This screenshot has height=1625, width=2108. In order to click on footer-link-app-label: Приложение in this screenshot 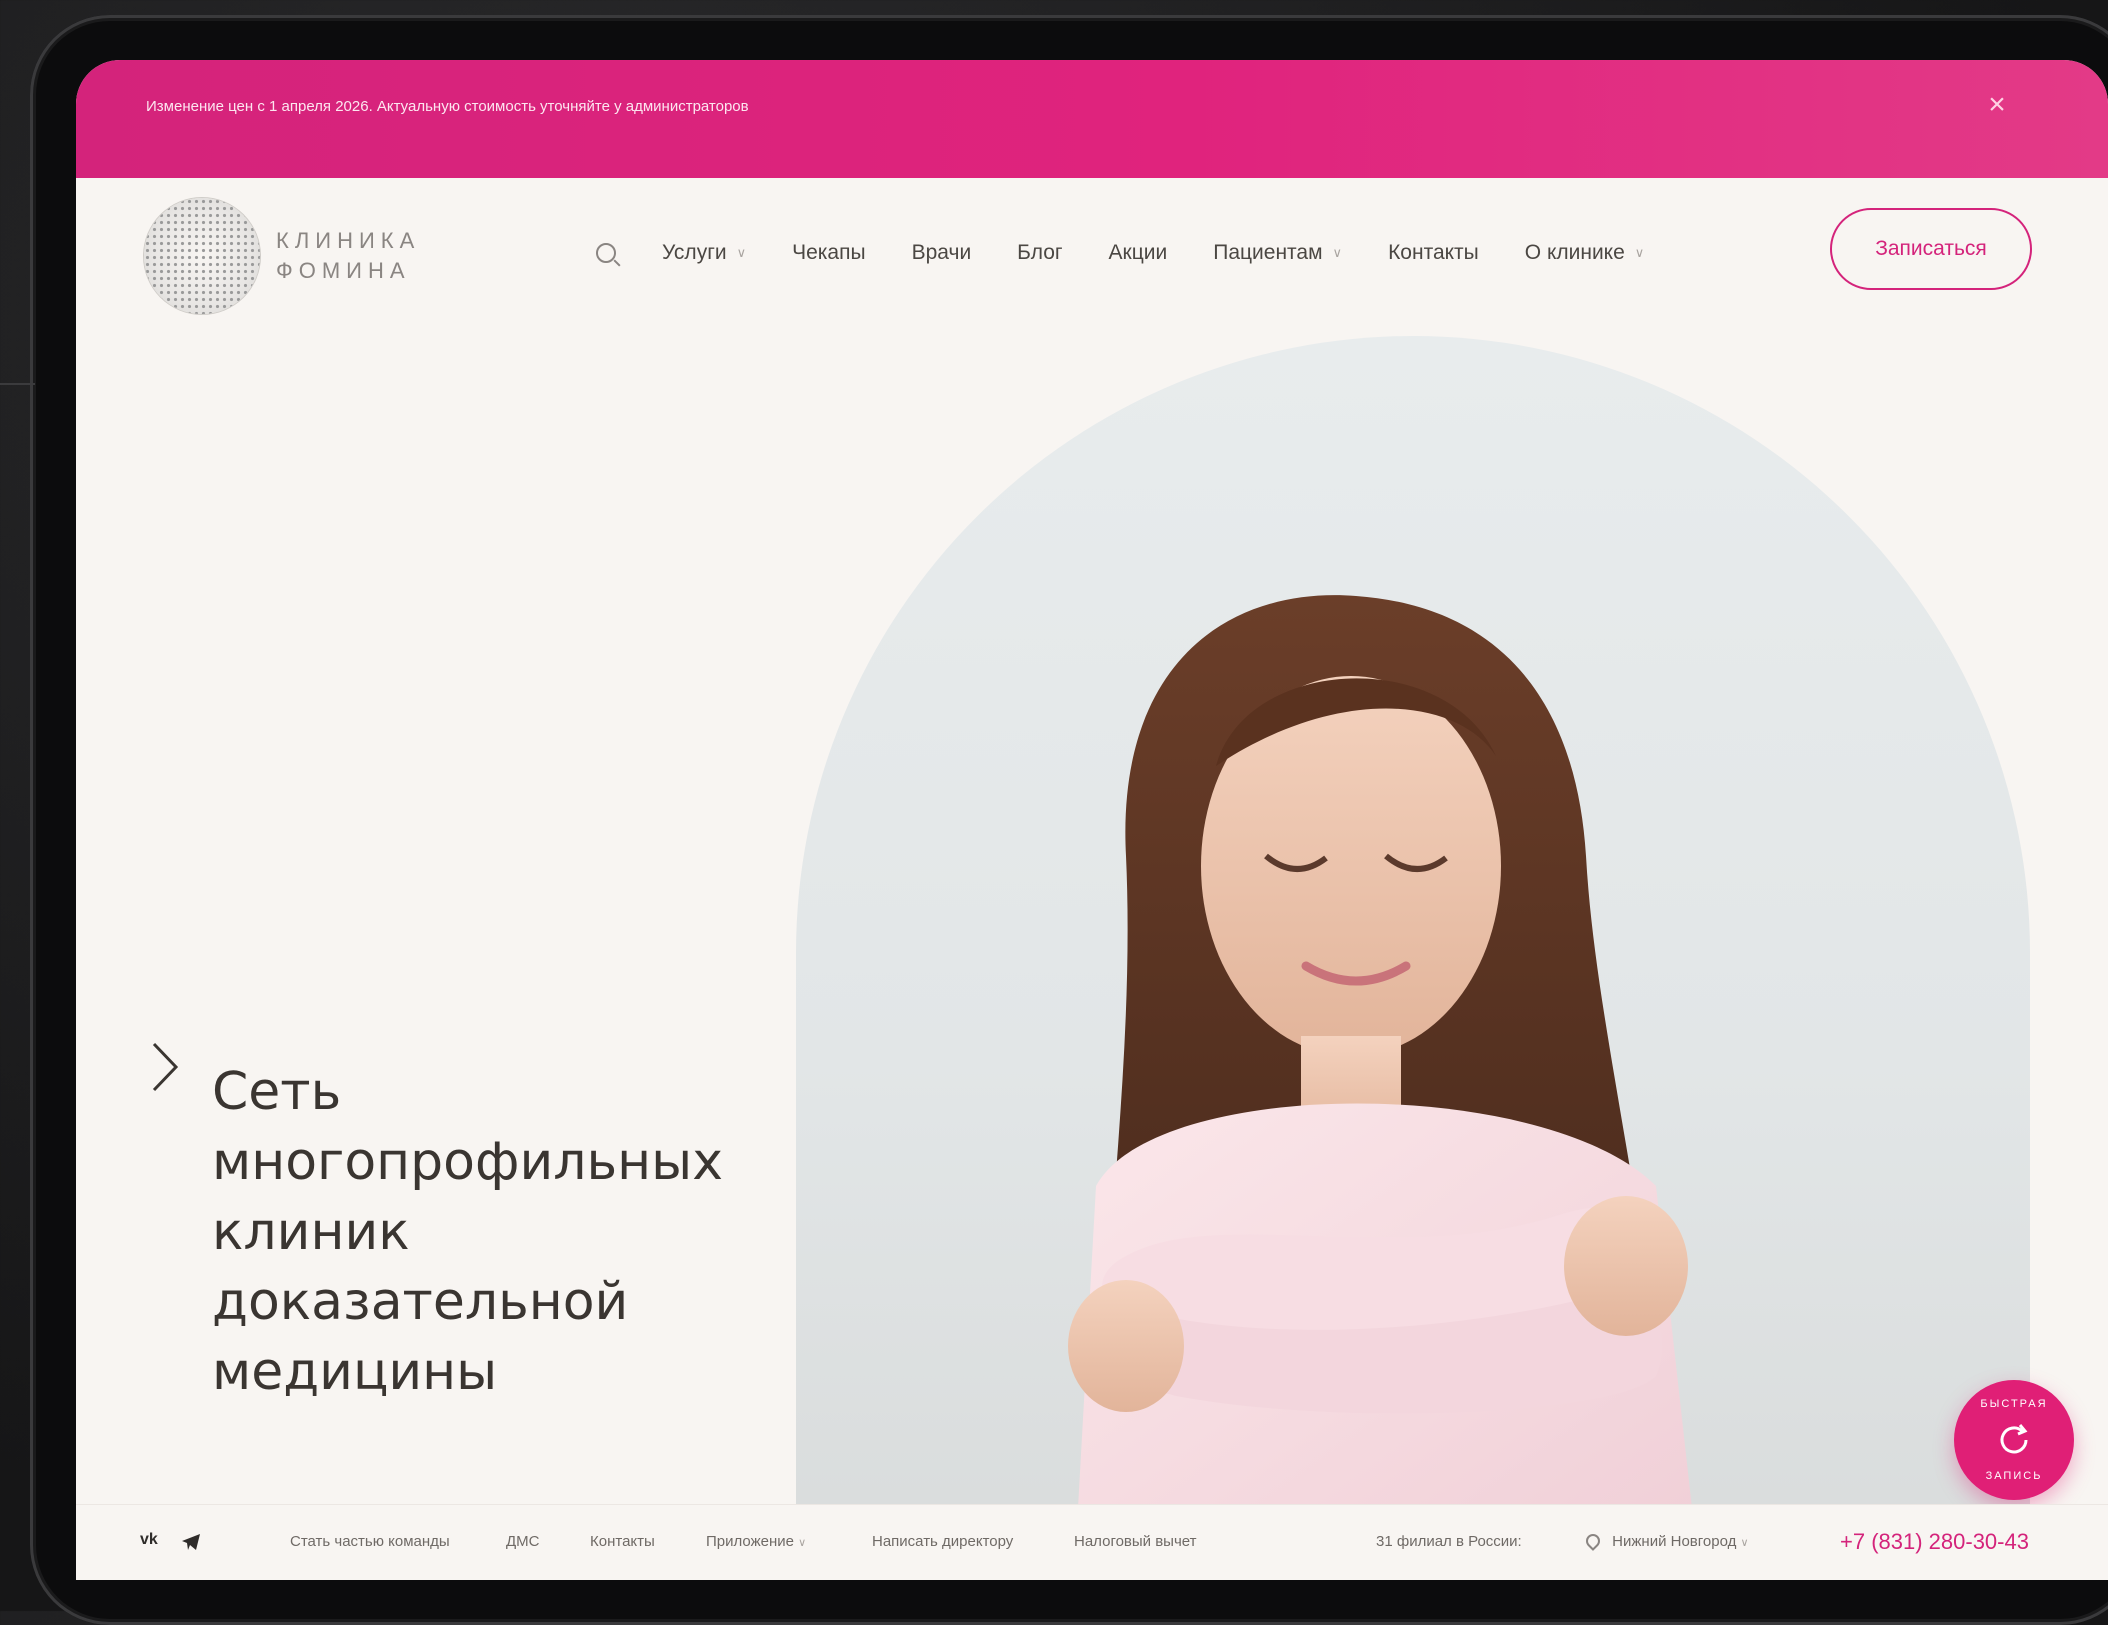, I will do `click(750, 1541)`.